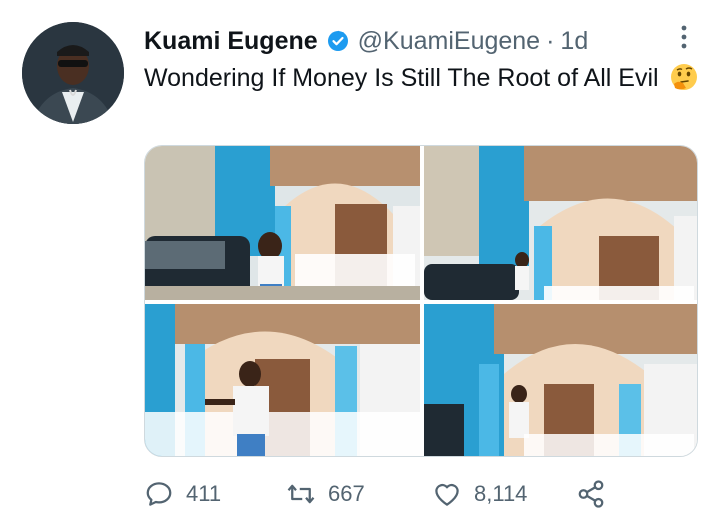 The height and width of the screenshot is (521, 720). What do you see at coordinates (684, 77) in the screenshot?
I see `thinking-face-icon` at bounding box center [684, 77].